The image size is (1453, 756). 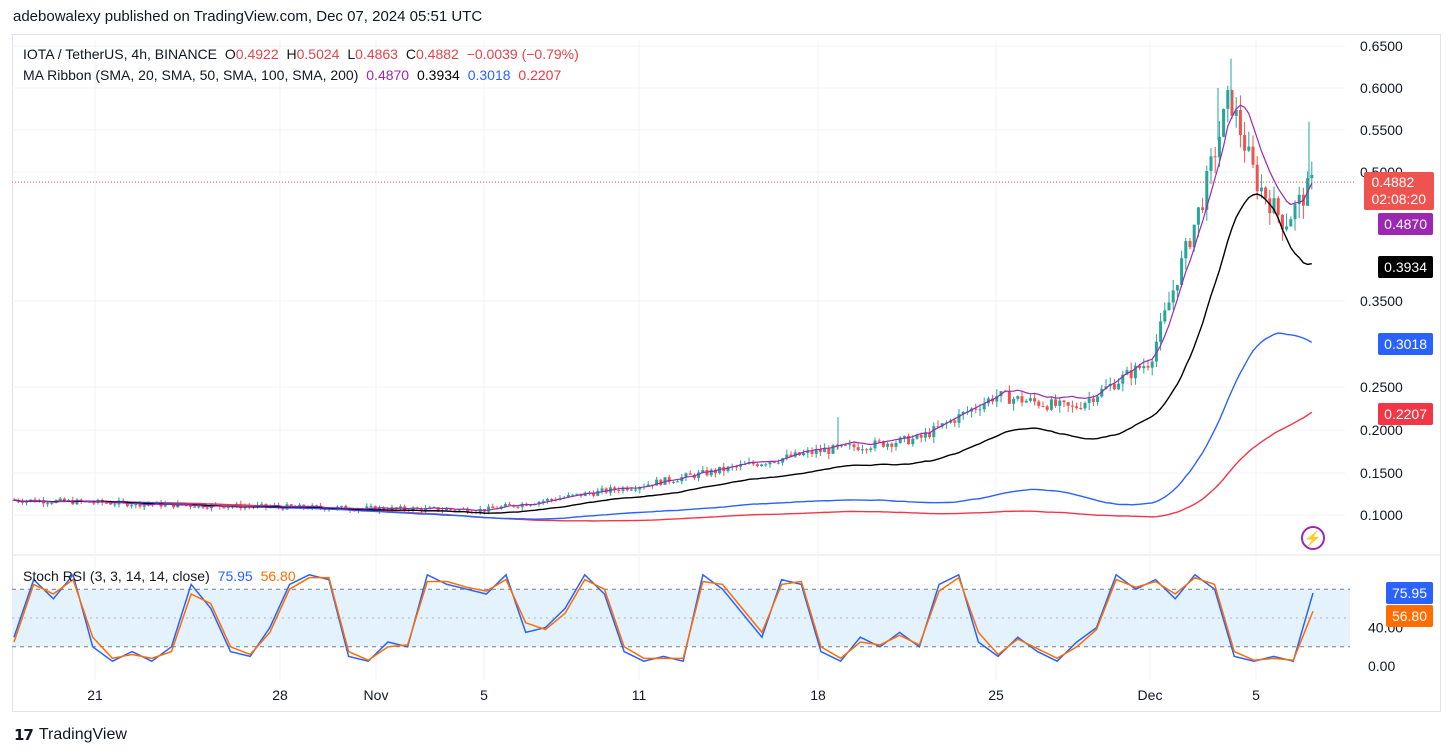 I want to click on low-value: 0.4863, so click(x=376, y=54).